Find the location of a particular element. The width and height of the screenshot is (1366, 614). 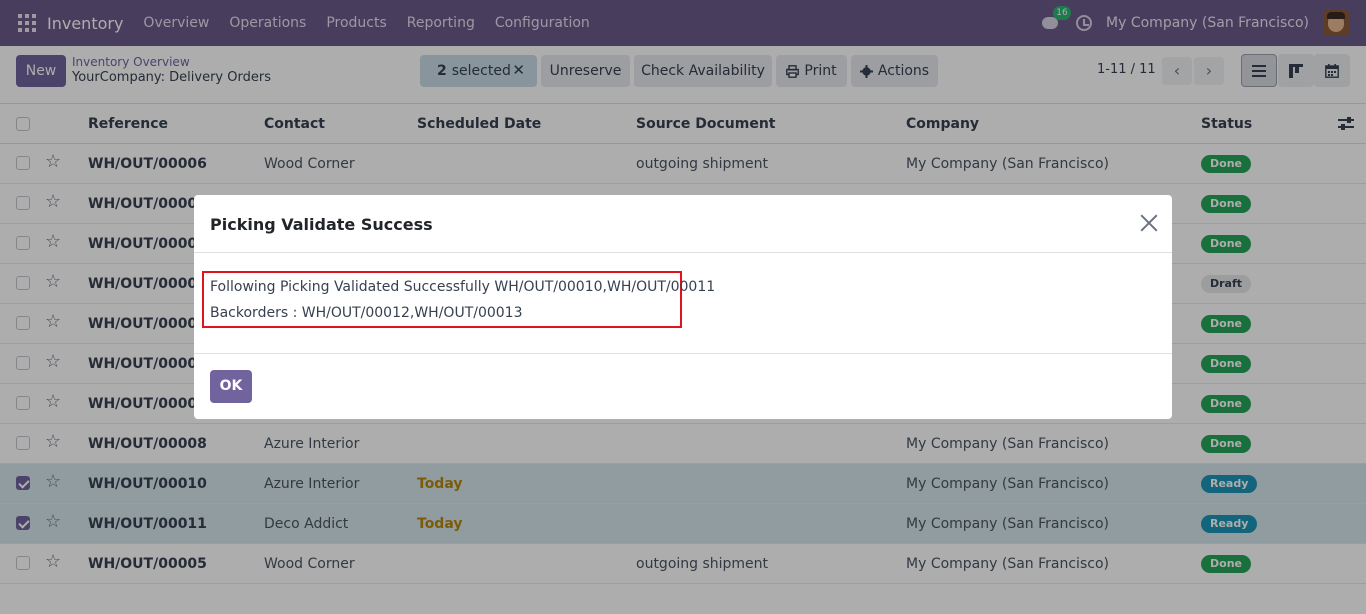

modal-header: Picking Validate Success is located at coordinates (683, 224).